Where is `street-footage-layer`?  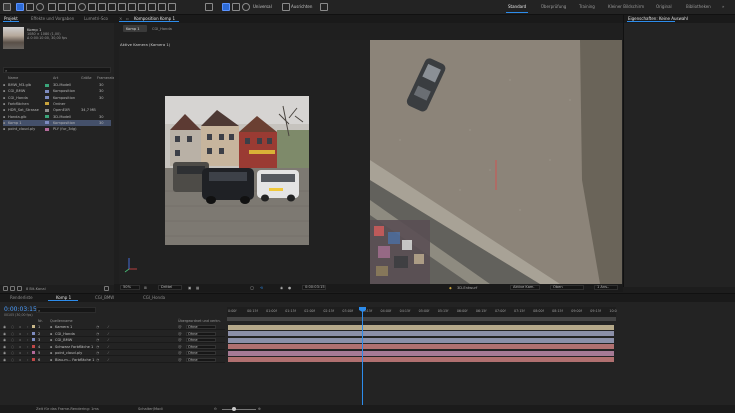 street-footage-layer is located at coordinates (237, 170).